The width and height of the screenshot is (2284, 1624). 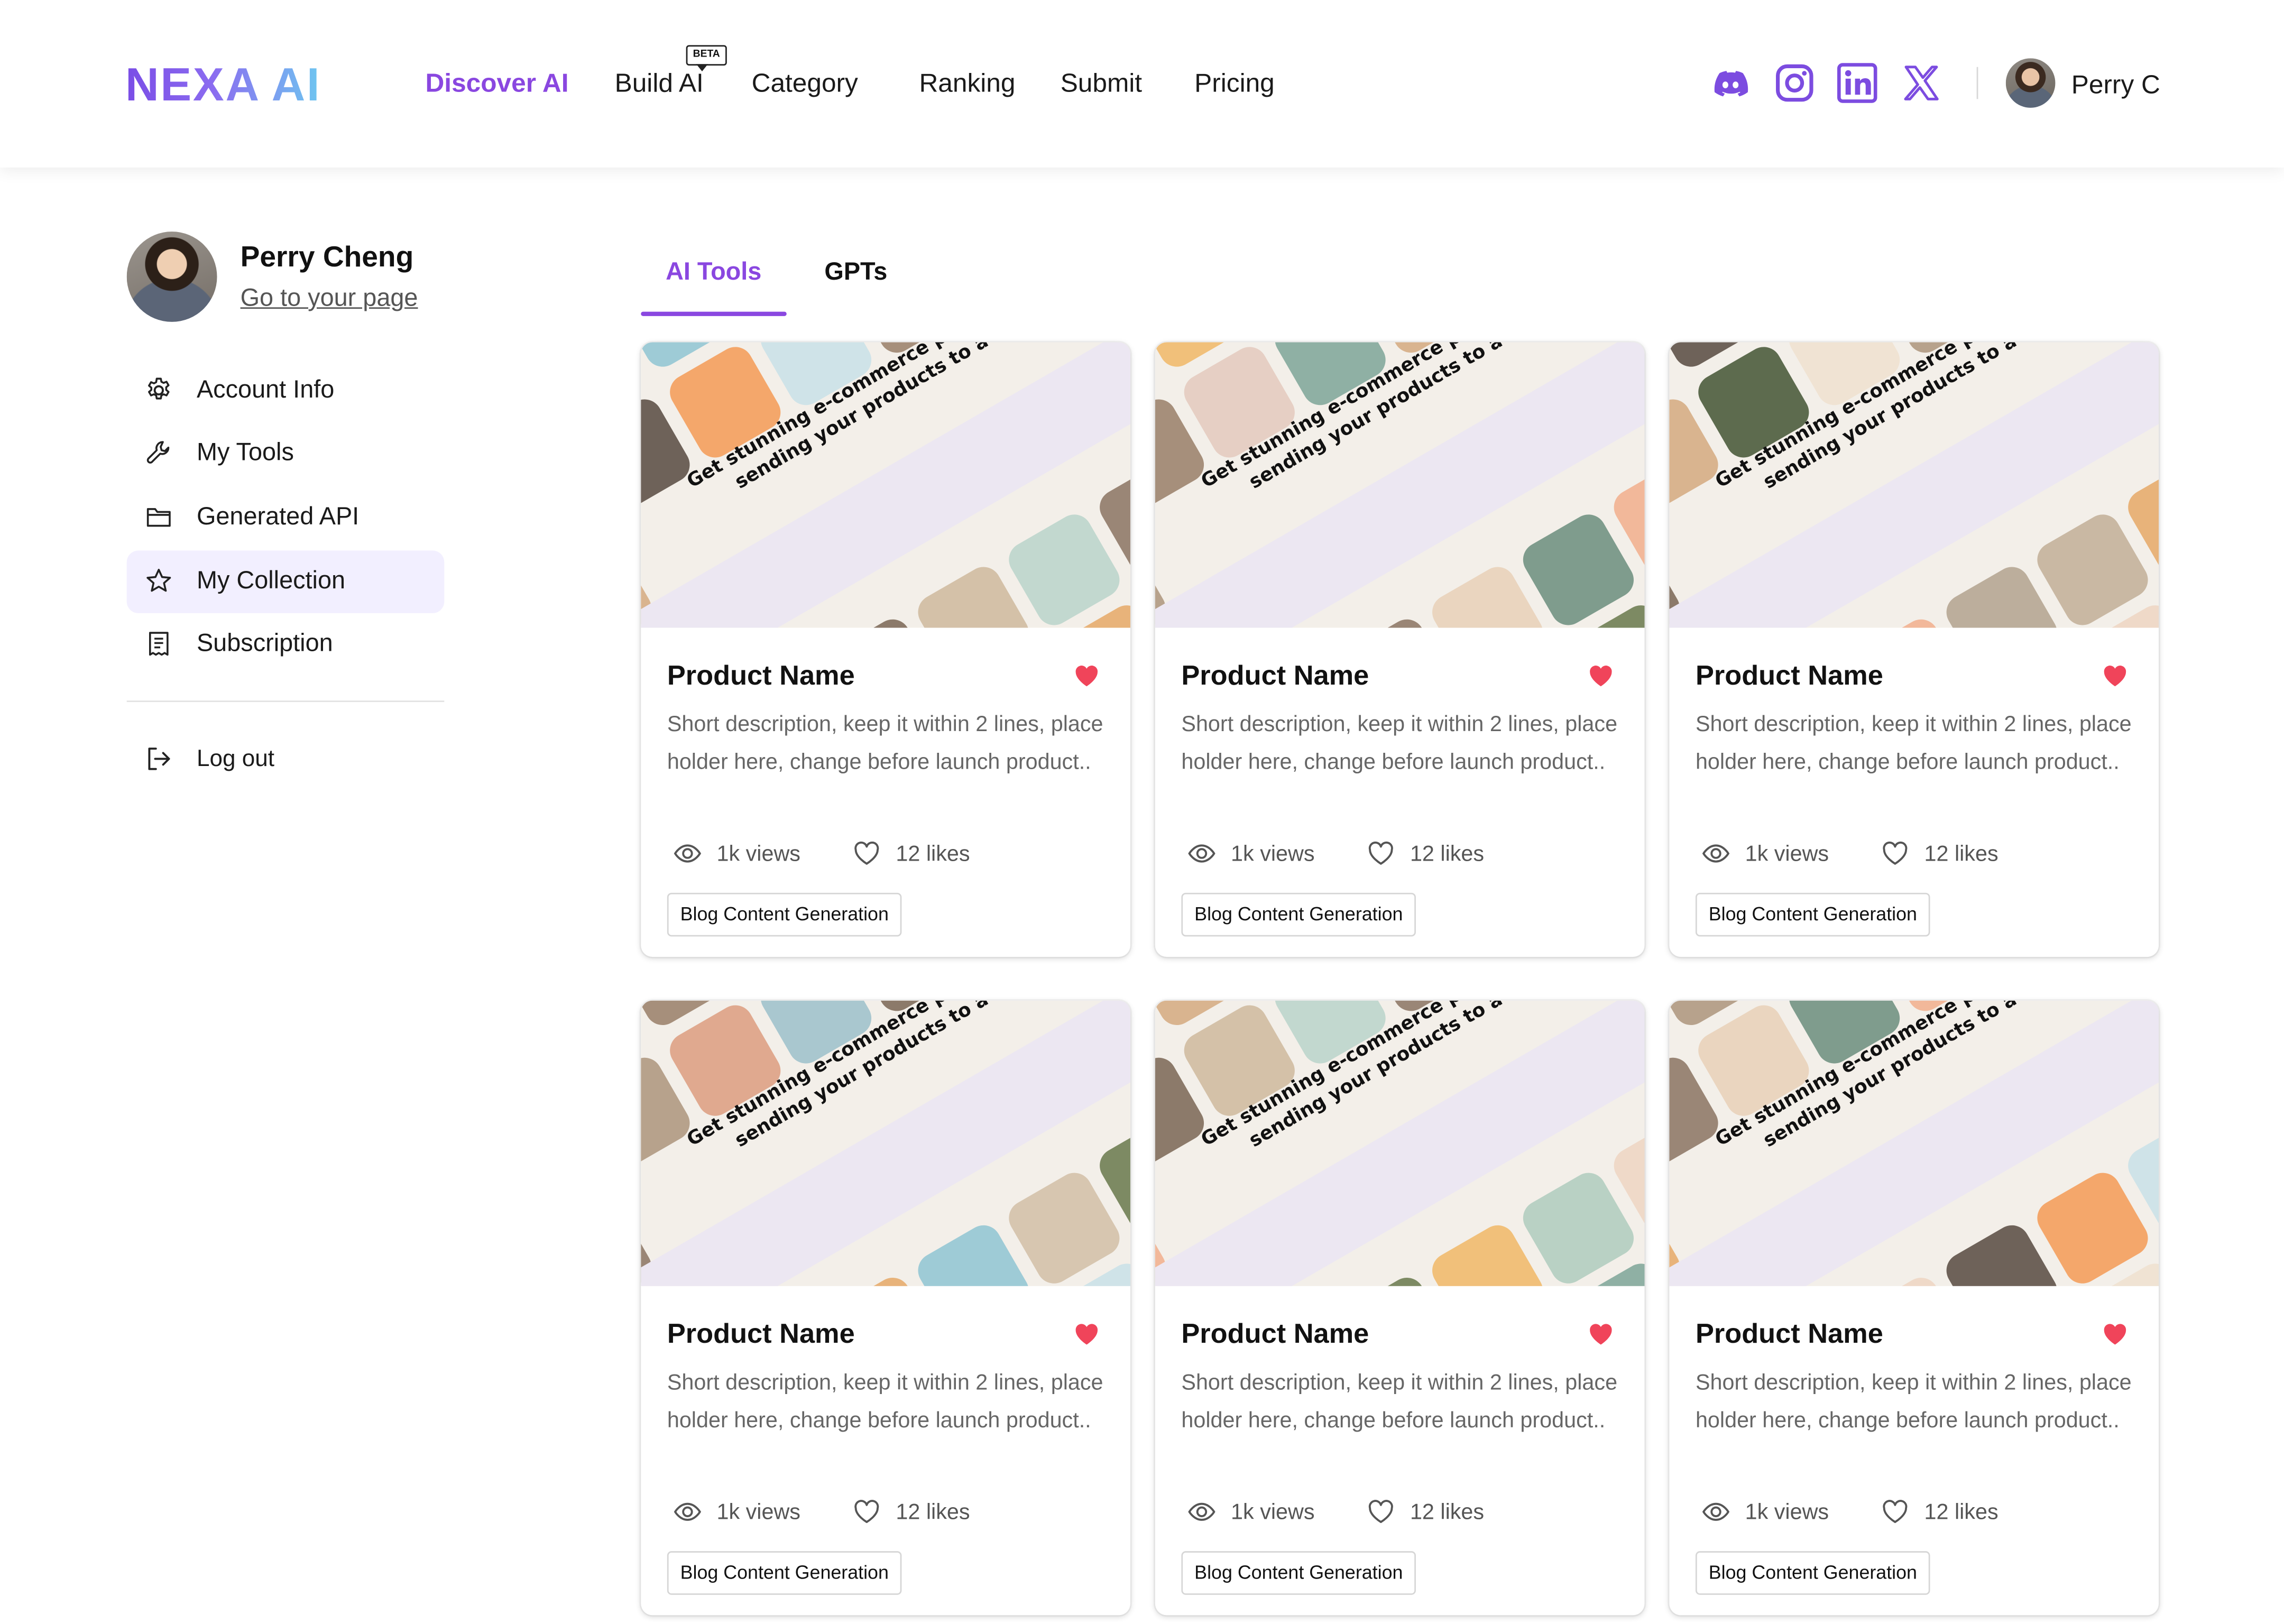 What do you see at coordinates (855, 272) in the screenshot?
I see `tab-gpts: GPTs` at bounding box center [855, 272].